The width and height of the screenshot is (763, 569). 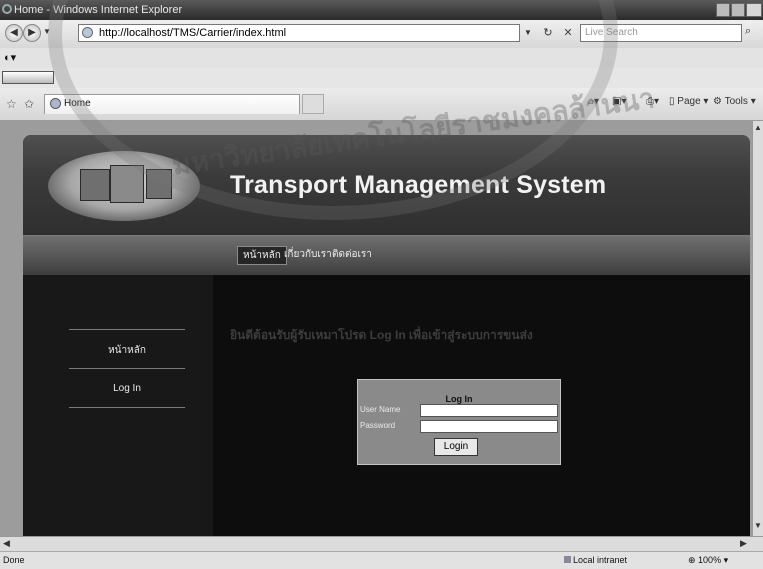 What do you see at coordinates (10, 57) in the screenshot?
I see `toolbar-icon: ◐▾` at bounding box center [10, 57].